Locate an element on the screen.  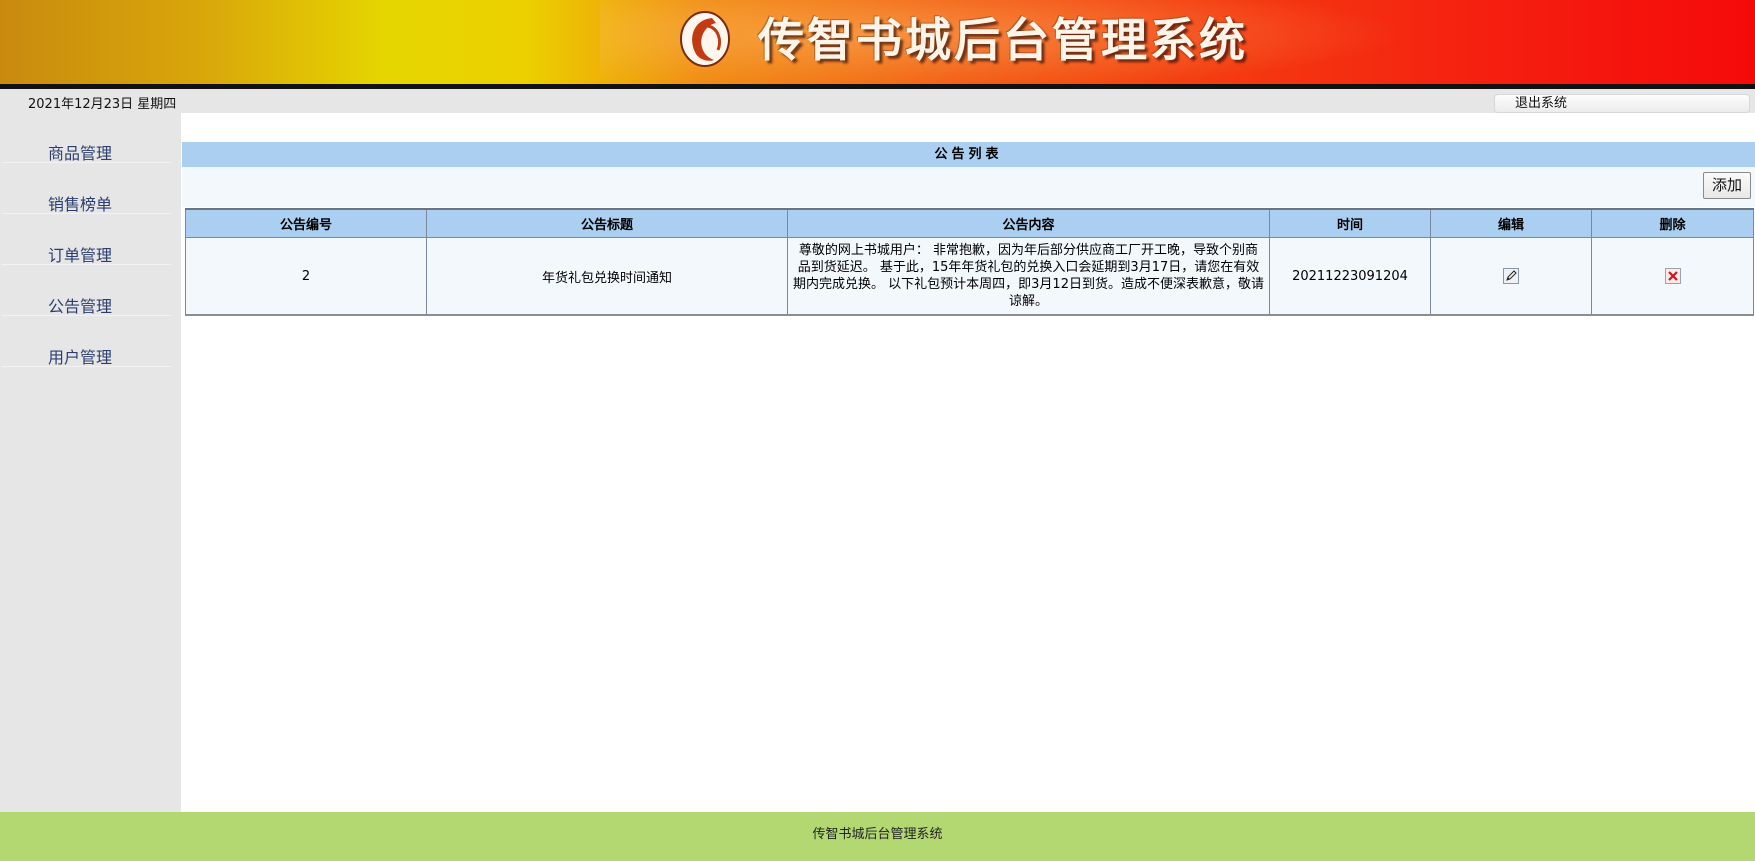
sidebar-item-notices: 公告管理 is located at coordinates (87, 291).